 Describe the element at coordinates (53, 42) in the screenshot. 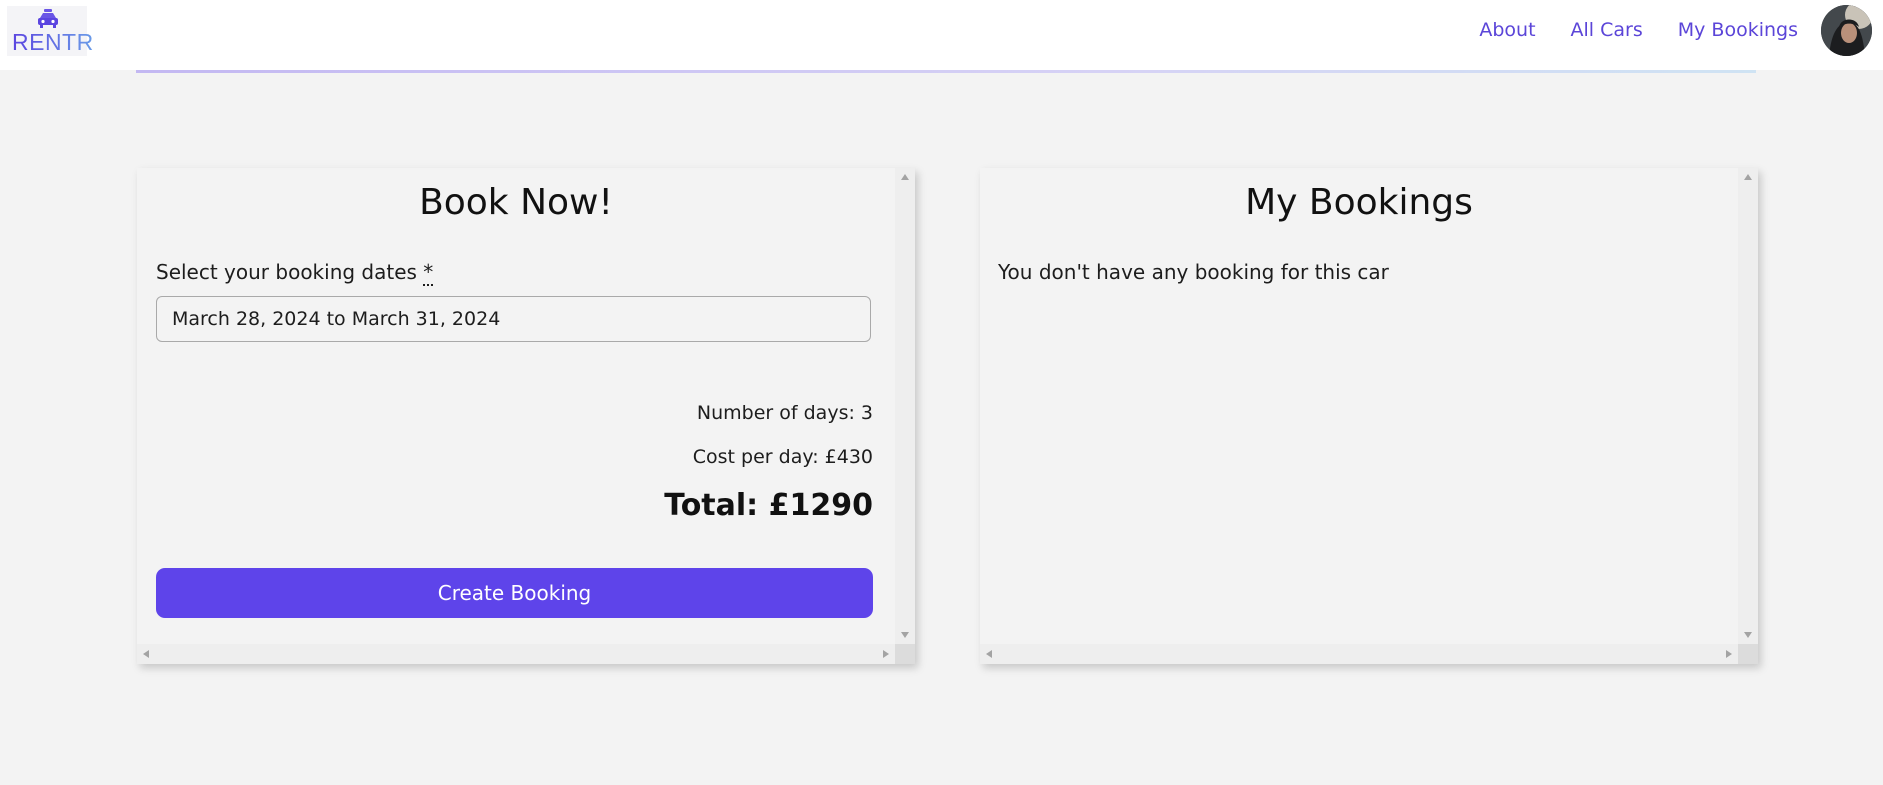

I see `logo-text: RENTR` at that location.